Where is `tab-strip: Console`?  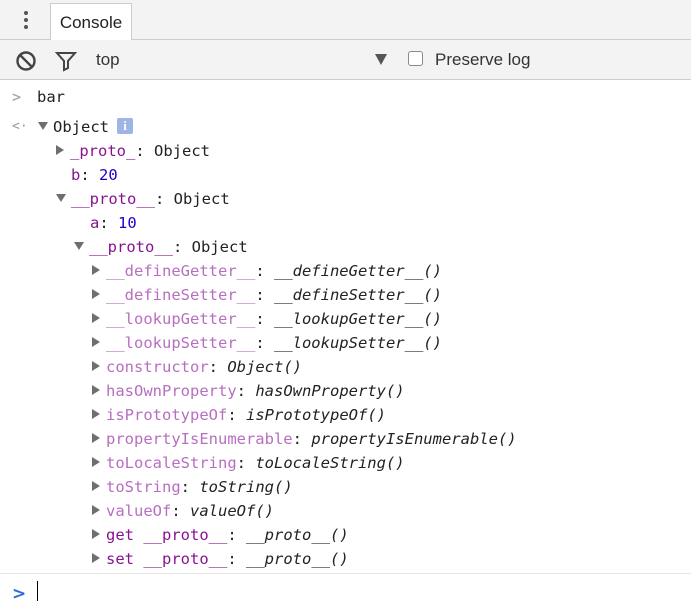 tab-strip: Console is located at coordinates (345, 20).